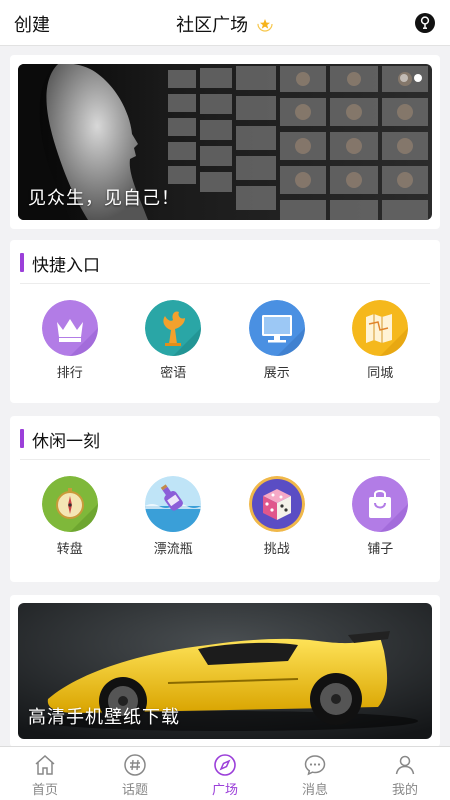 The width and height of the screenshot is (450, 800). What do you see at coordinates (380, 328) in the screenshot?
I see `map-icon` at bounding box center [380, 328].